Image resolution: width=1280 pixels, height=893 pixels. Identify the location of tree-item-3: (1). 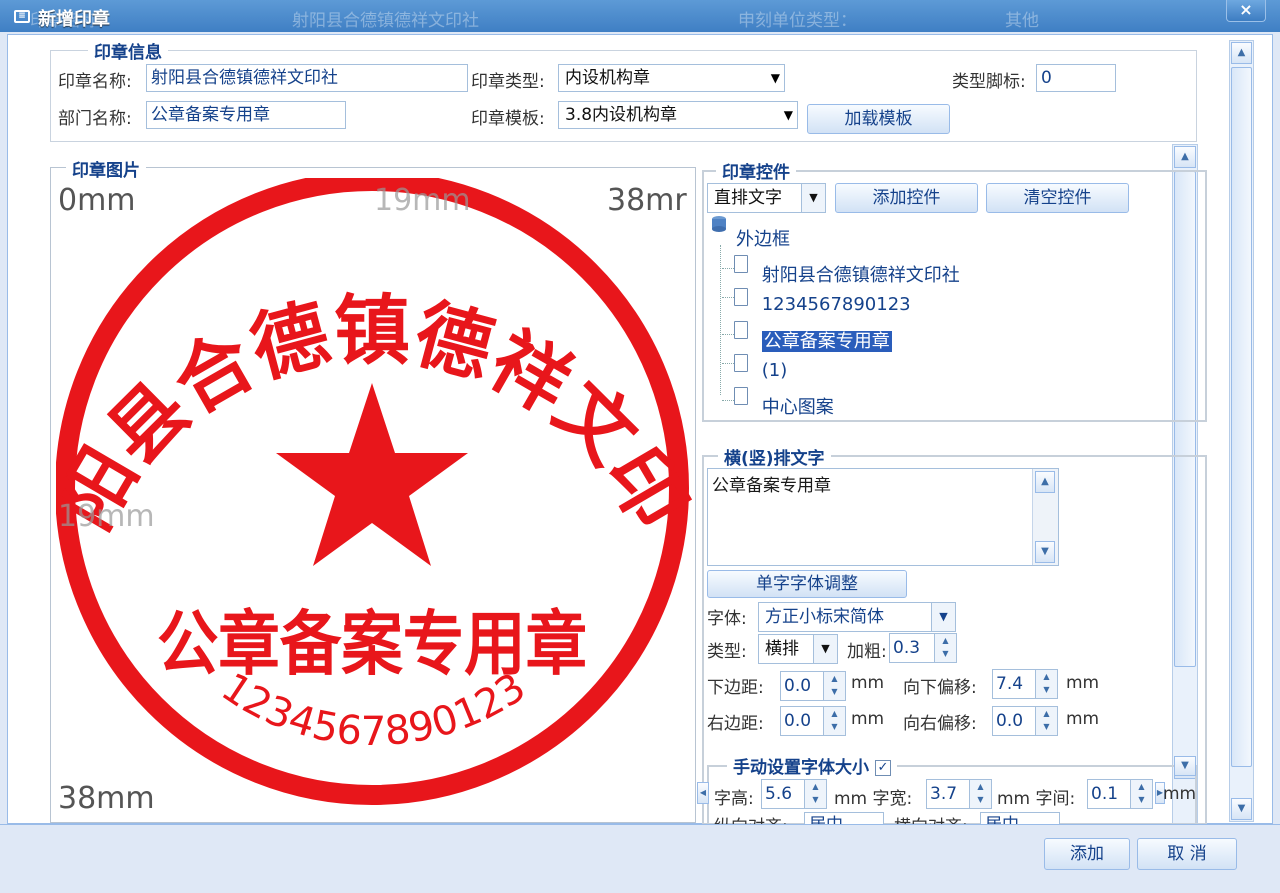
(754, 367).